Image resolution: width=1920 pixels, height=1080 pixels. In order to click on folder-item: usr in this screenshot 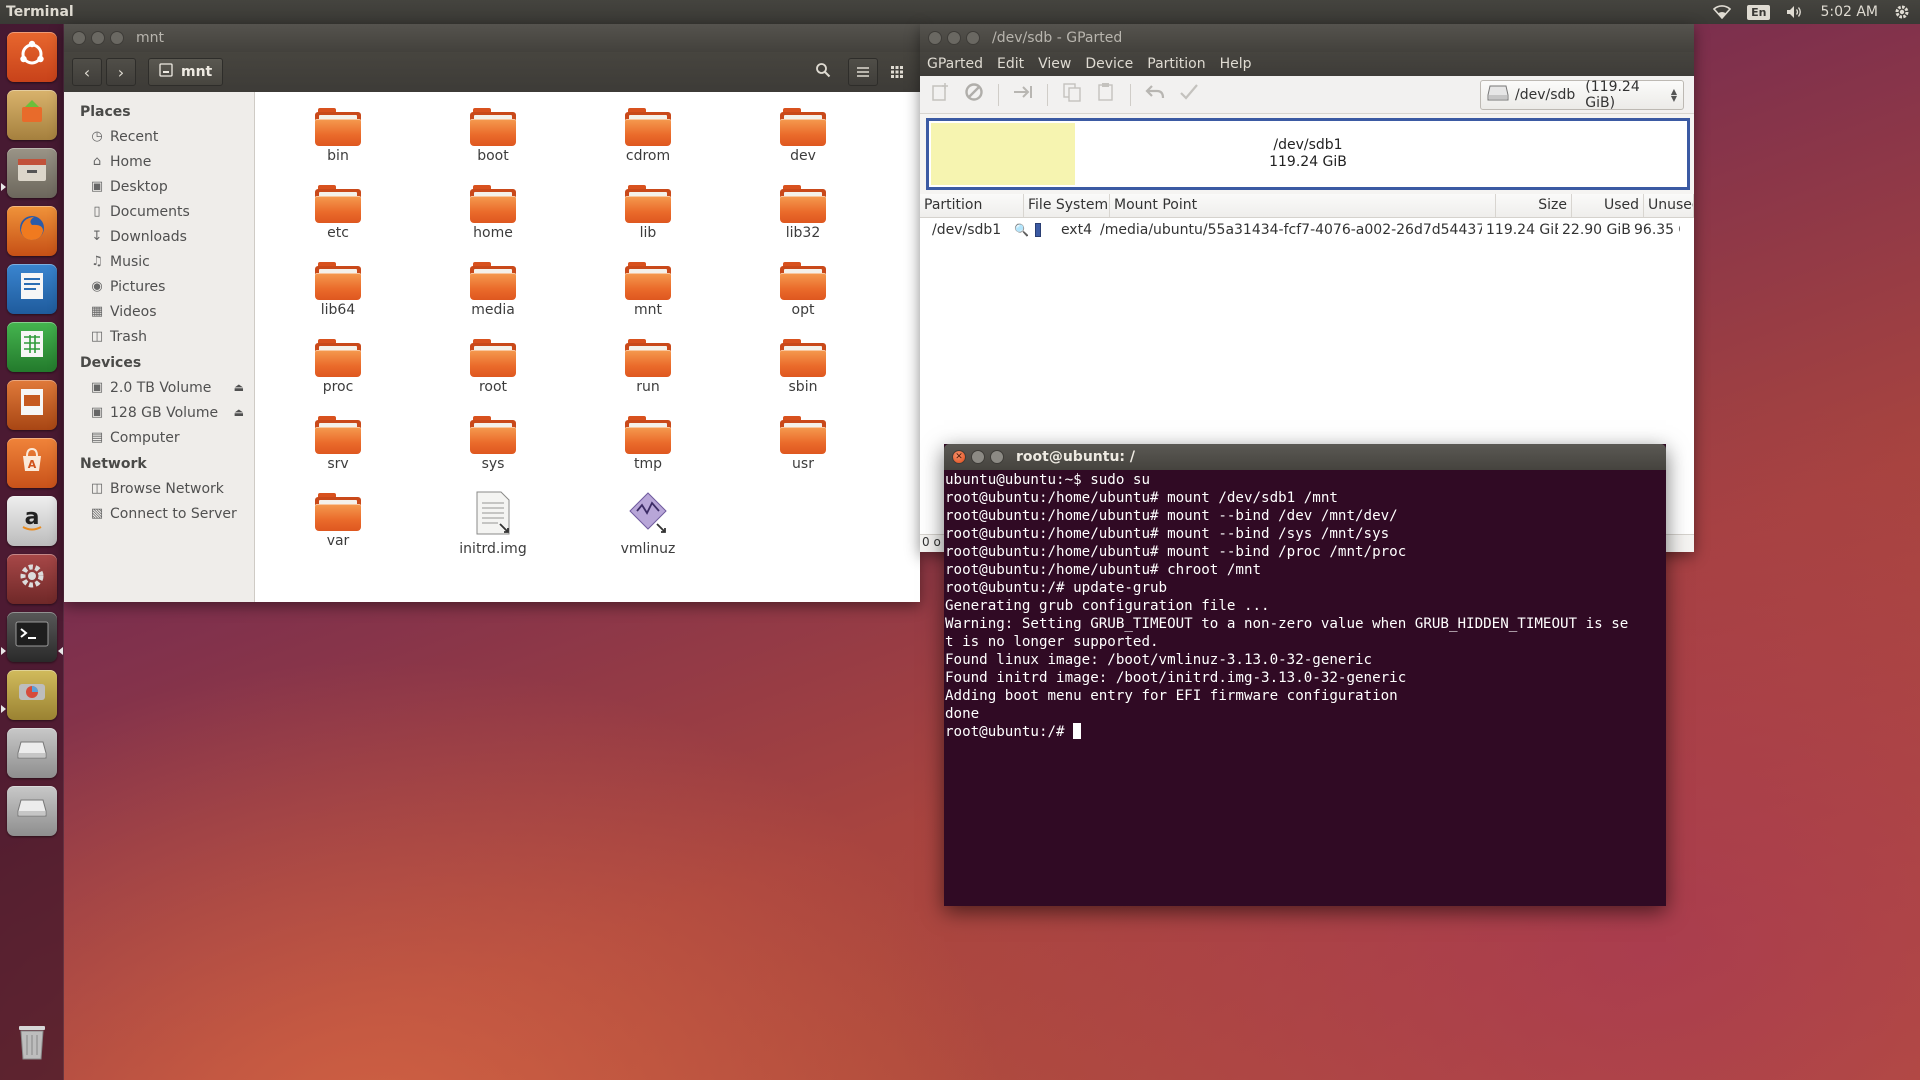, I will do `click(803, 443)`.